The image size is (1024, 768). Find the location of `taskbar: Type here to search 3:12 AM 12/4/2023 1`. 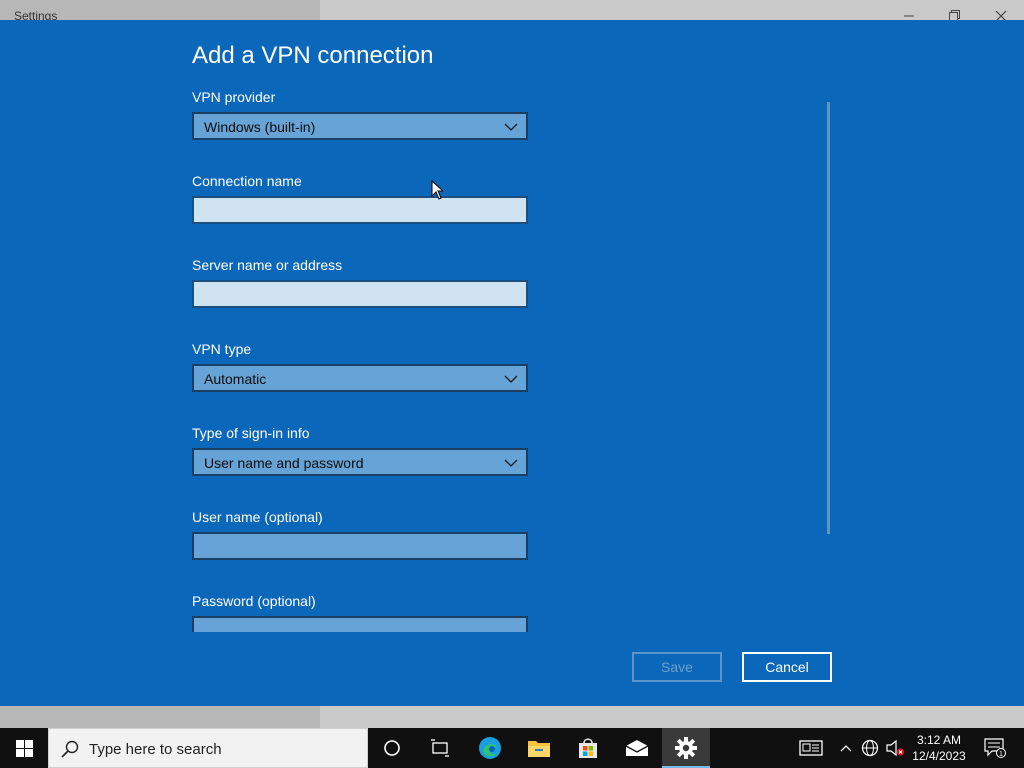

taskbar: Type here to search 3:12 AM 12/4/2023 1 is located at coordinates (512, 748).